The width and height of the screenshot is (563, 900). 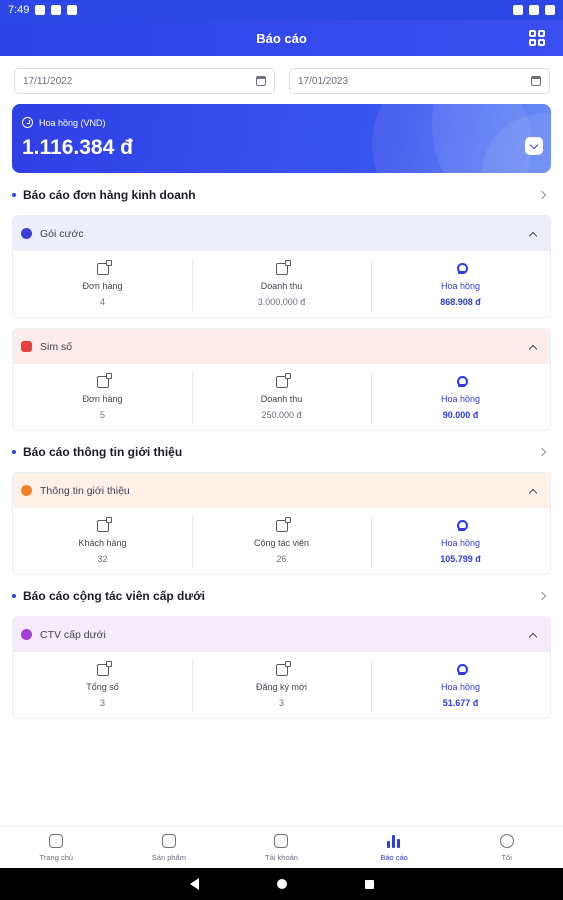 What do you see at coordinates (144, 81) in the screenshot?
I see `date-from-field: 17/11/2022` at bounding box center [144, 81].